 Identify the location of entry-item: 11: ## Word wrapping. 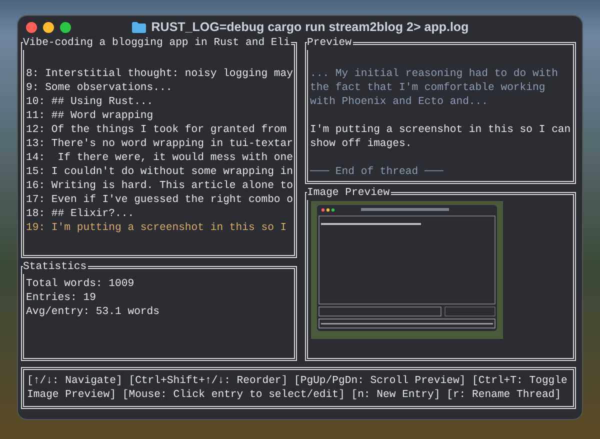
(159, 116).